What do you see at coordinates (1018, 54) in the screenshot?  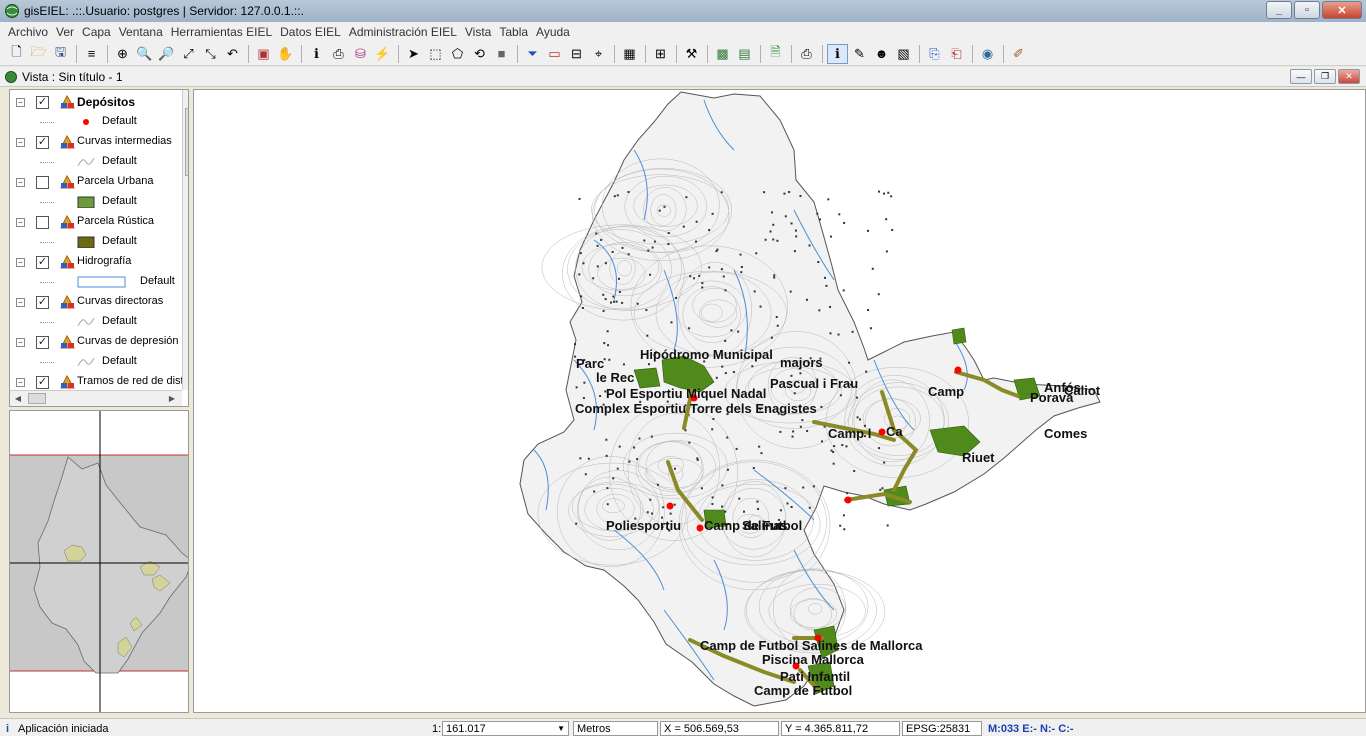 I see `edit-icon: ✐` at bounding box center [1018, 54].